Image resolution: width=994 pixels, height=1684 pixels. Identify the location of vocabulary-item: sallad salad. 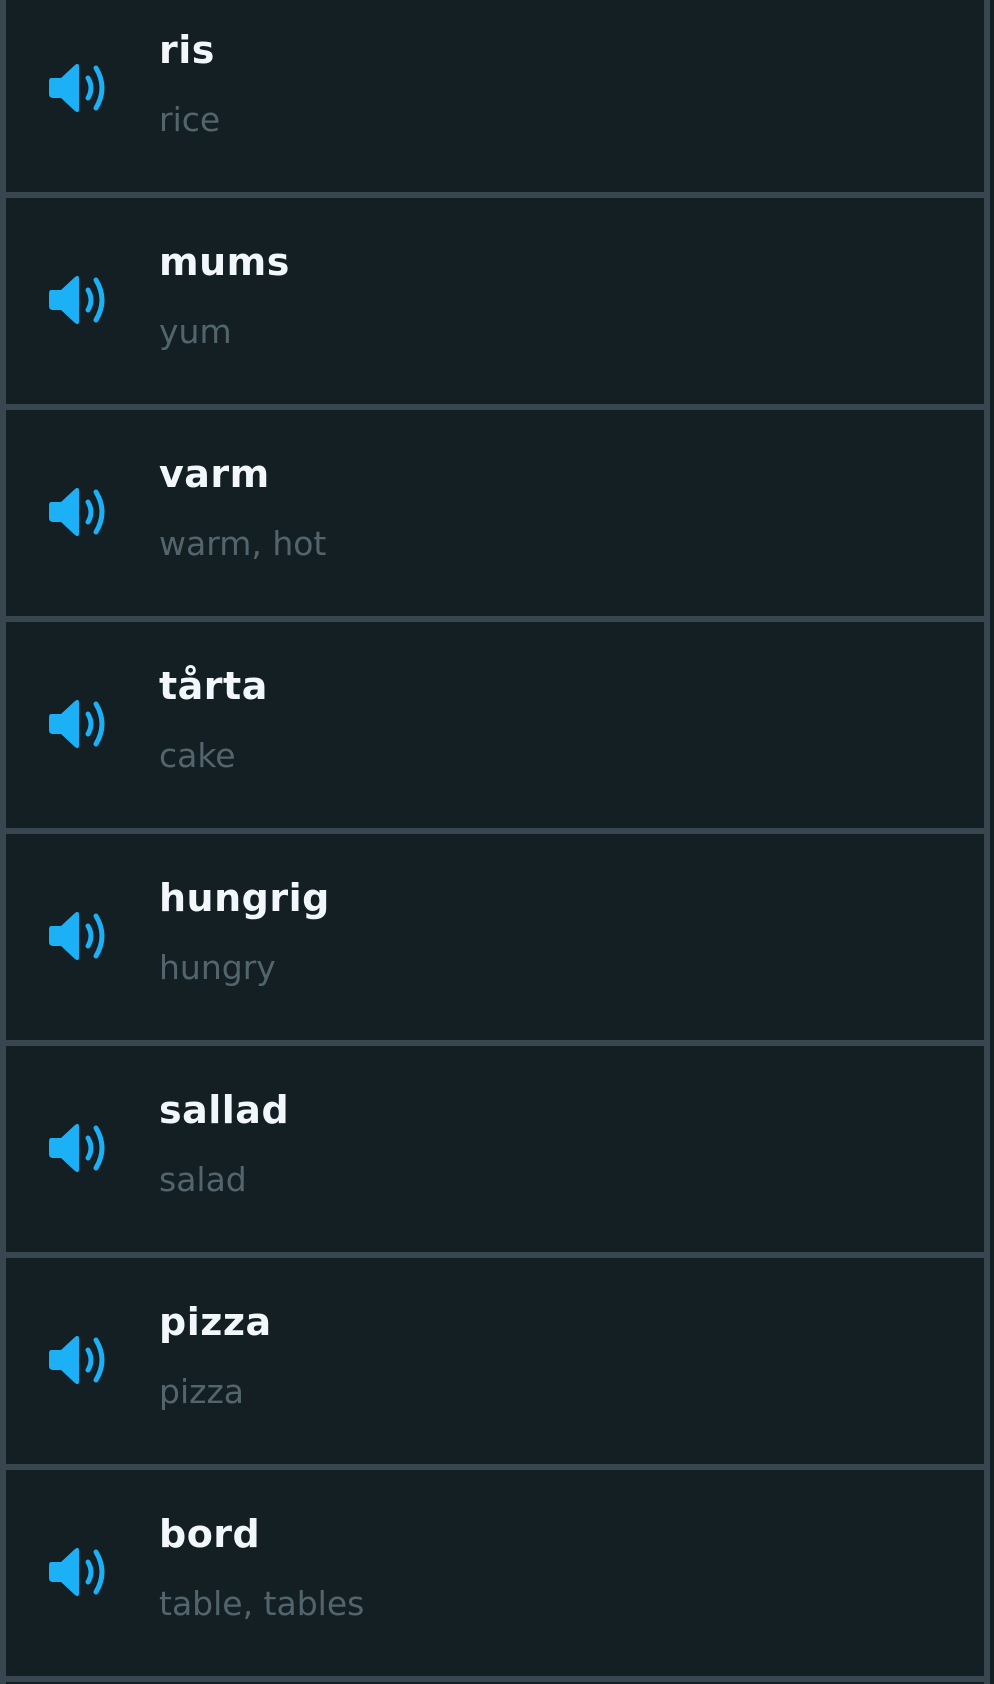
(495, 1152).